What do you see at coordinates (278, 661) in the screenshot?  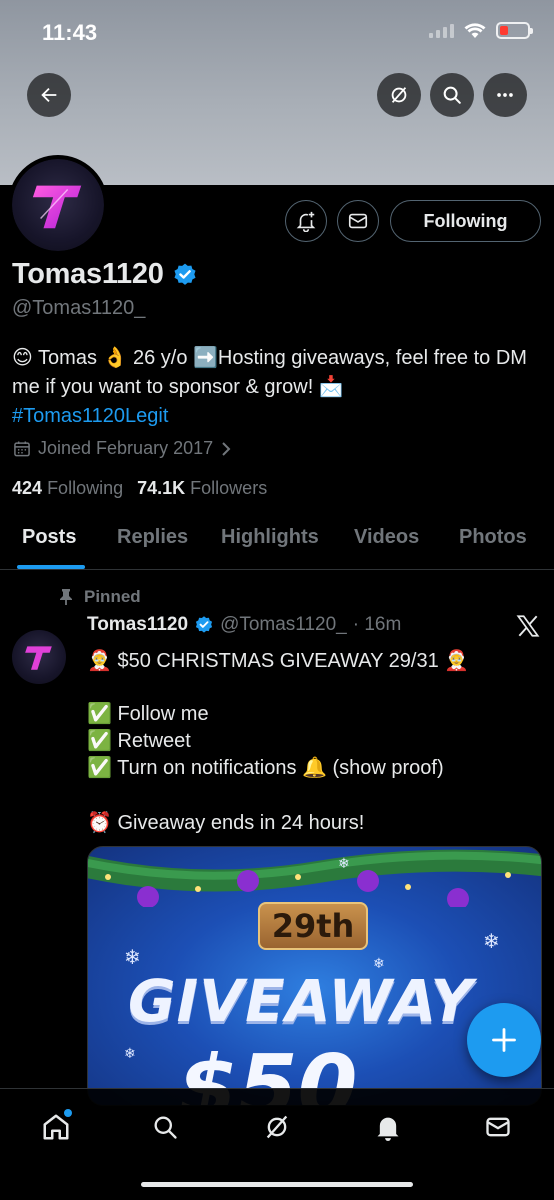 I see `tweet-text-line: 🤶 $50 CHRISTMAS GIVEAWAY 29/31 🤶` at bounding box center [278, 661].